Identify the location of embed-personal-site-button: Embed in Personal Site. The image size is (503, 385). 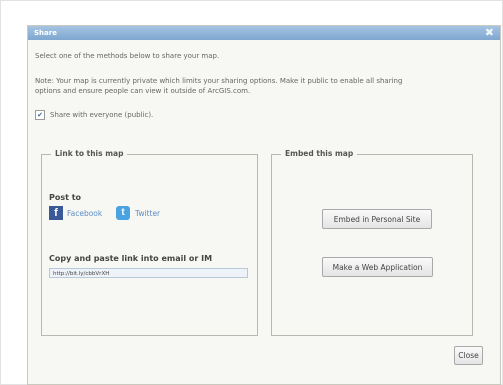
(377, 219).